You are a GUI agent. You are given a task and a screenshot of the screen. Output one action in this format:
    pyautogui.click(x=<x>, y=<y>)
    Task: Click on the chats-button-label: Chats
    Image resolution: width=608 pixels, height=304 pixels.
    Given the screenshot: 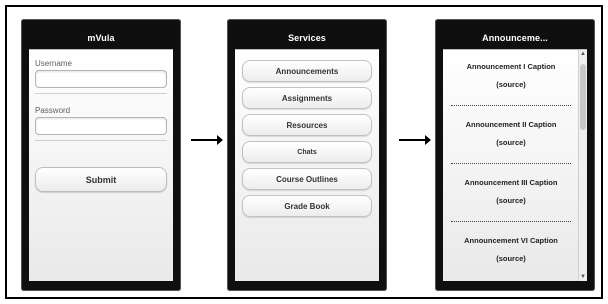 What is the action you would take?
    pyautogui.click(x=307, y=152)
    